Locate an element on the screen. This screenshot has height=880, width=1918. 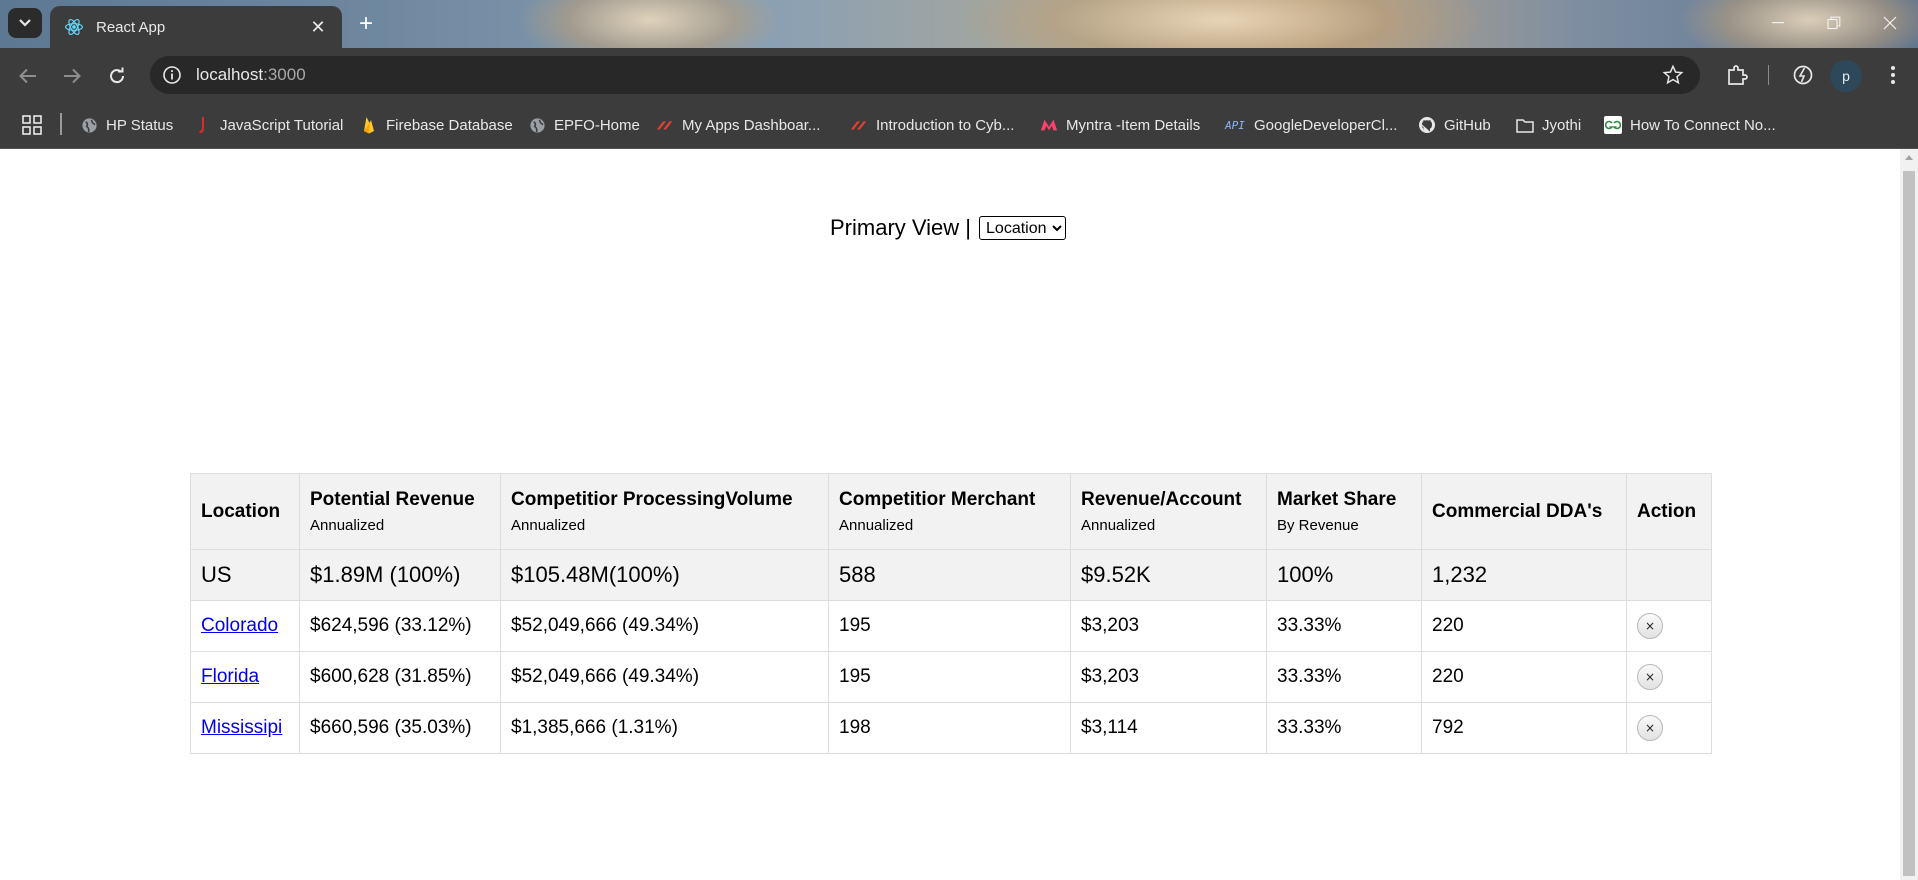
bookmark-firebase-database: Firebase Database is located at coordinates (436, 125).